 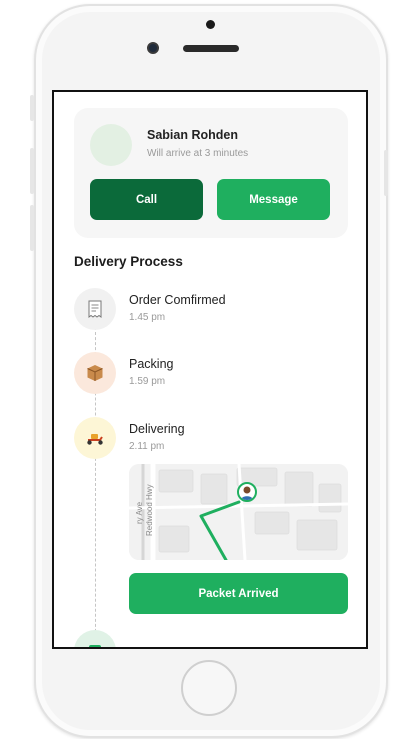 I want to click on step-time: 2.11 pm, so click(x=147, y=446).